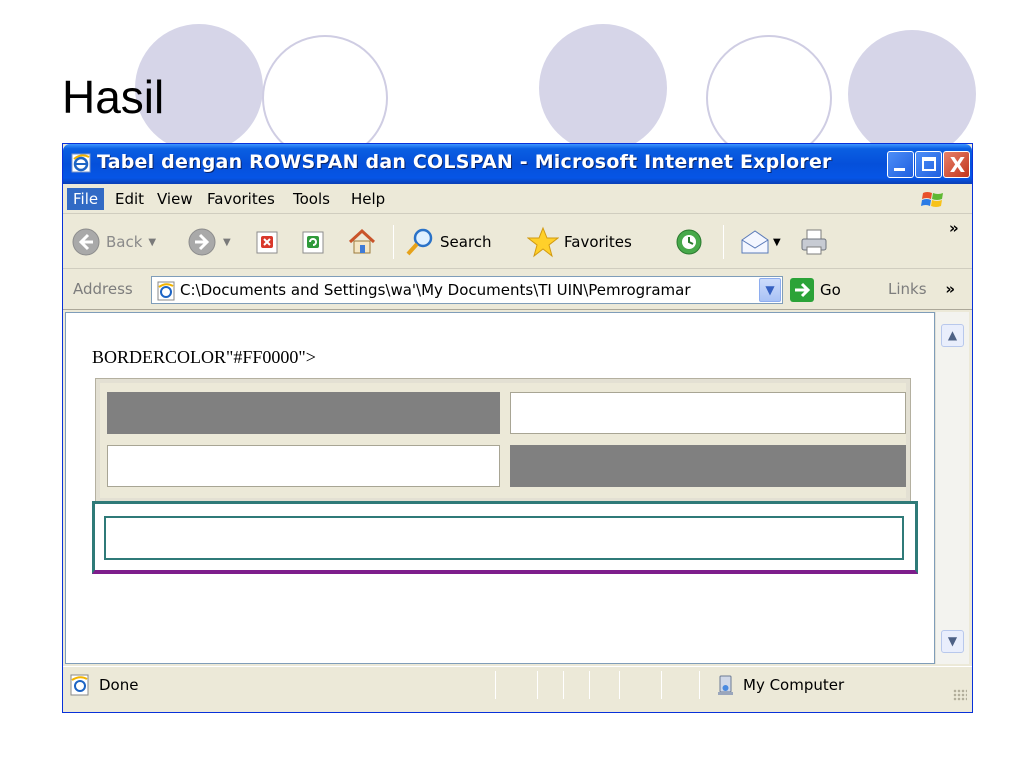  What do you see at coordinates (311, 199) in the screenshot?
I see `menu-tools: Tools` at bounding box center [311, 199].